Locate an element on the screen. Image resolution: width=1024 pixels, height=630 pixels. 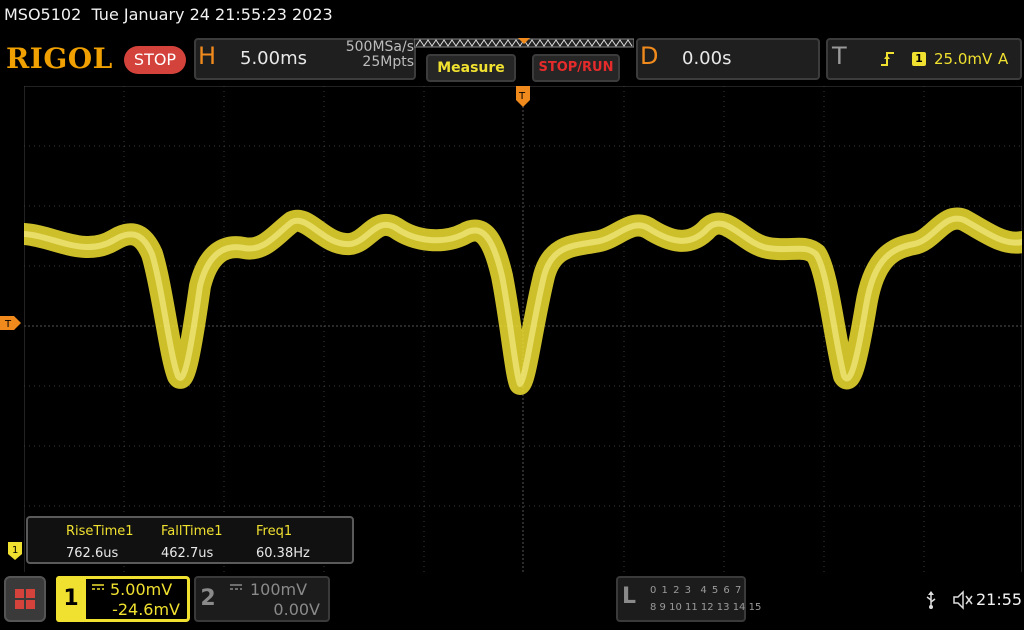
run-status-badge: STOP is located at coordinates (155, 60).